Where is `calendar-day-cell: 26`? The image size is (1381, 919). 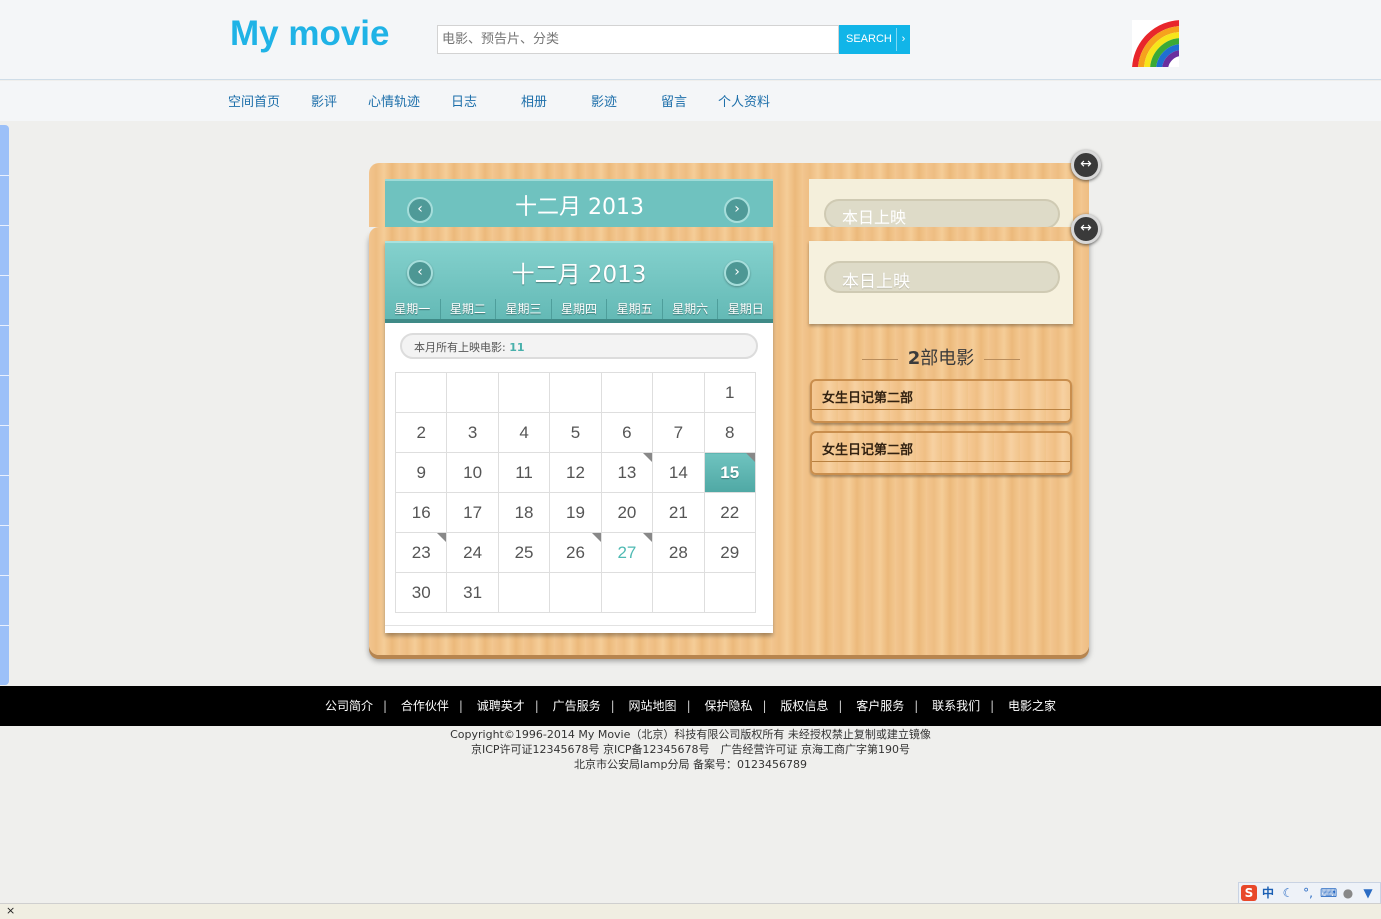 calendar-day-cell: 26 is located at coordinates (575, 552).